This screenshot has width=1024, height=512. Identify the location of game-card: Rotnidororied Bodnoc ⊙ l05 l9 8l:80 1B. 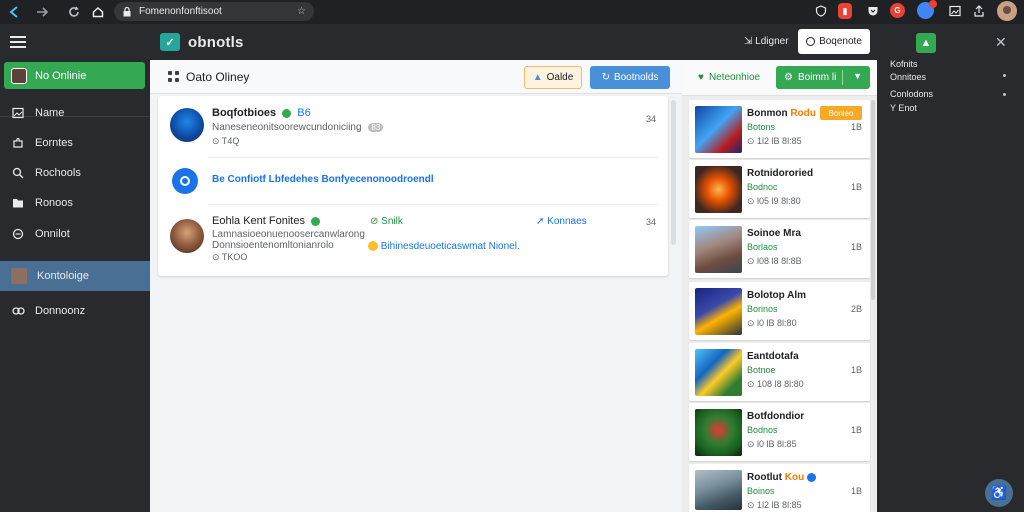
(779, 189).